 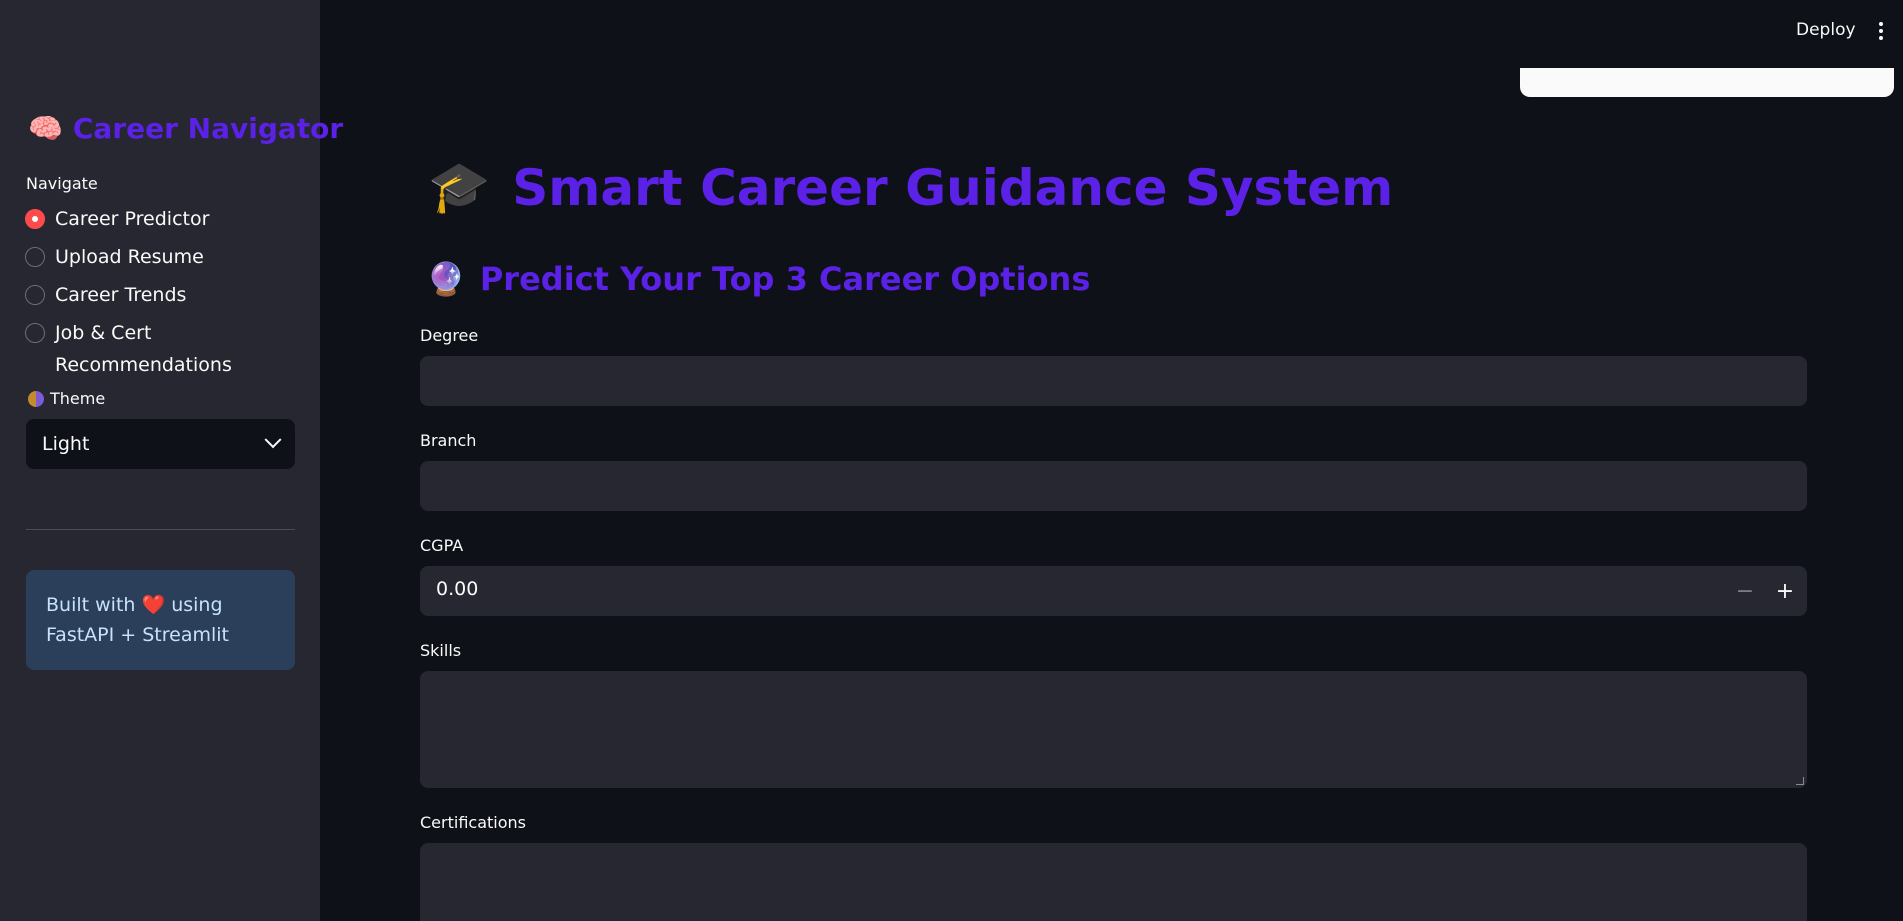 I want to click on resize-handle-icon, so click(x=1800, y=781).